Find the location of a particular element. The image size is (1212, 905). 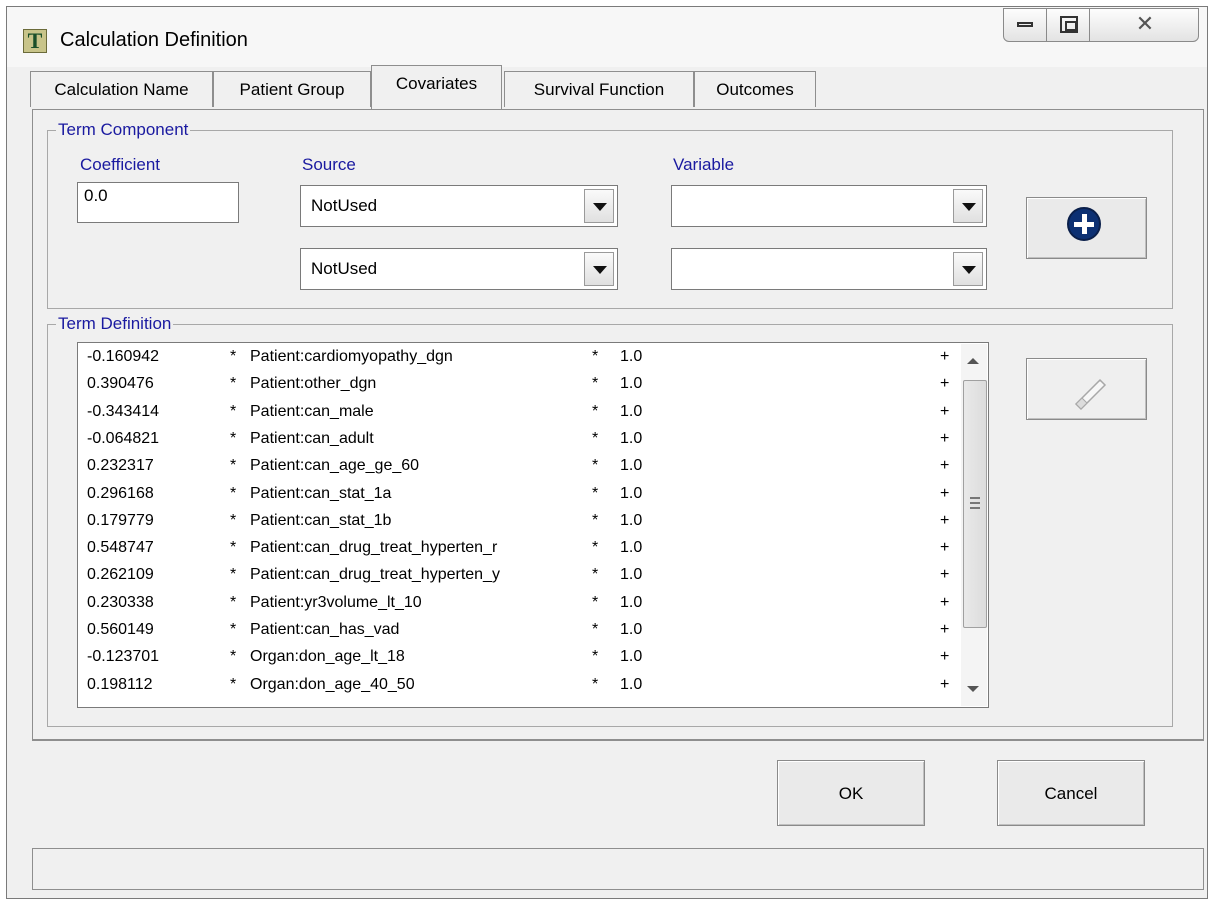

maximize-button is located at coordinates (1068, 25).